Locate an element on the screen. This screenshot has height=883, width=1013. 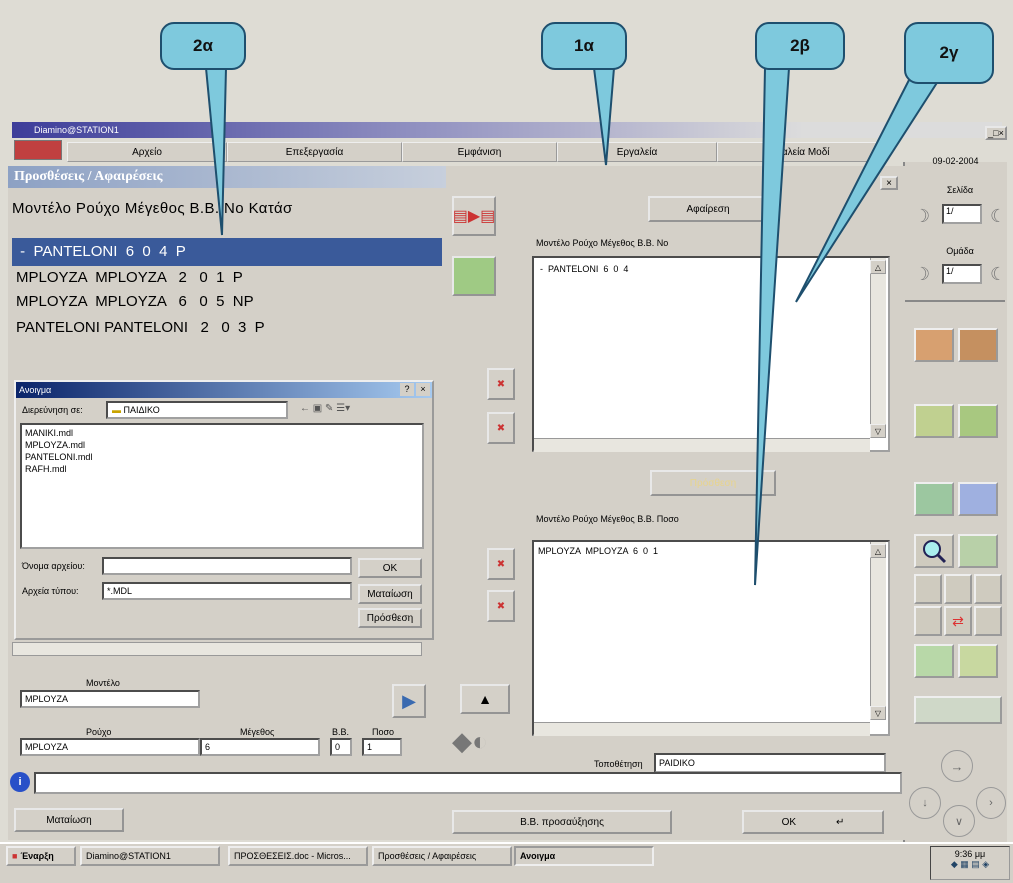
pattern-d-icon is located at coordinates (928, 621).